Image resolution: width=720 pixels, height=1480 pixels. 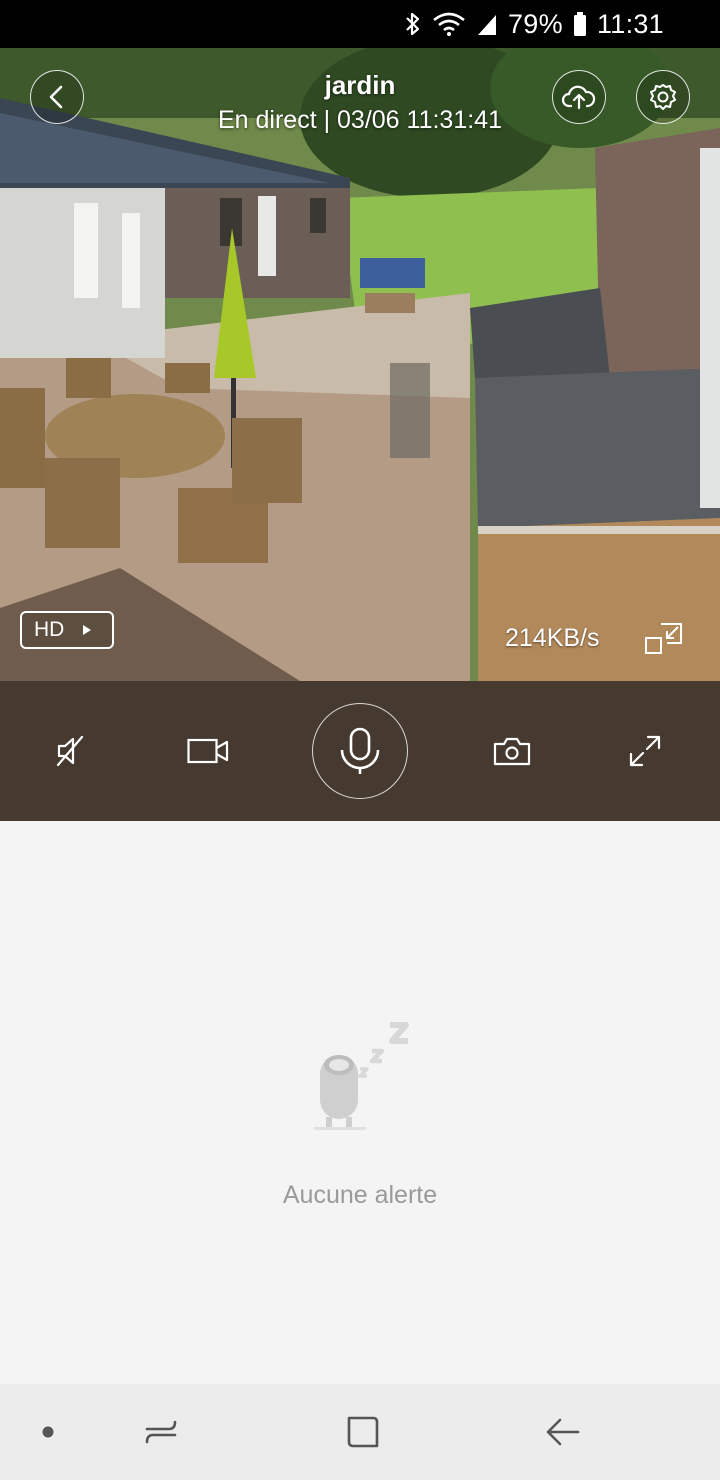 I want to click on data-rate: 214KB/s, so click(x=552, y=638).